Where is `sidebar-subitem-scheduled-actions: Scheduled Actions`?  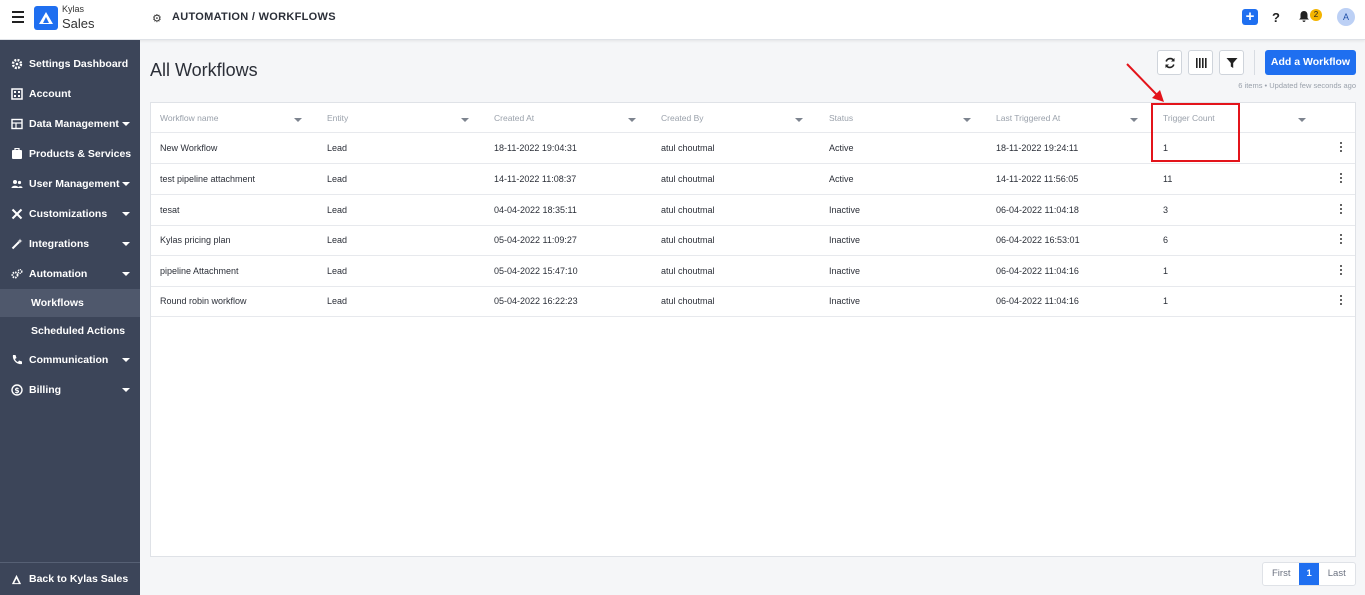 sidebar-subitem-scheduled-actions: Scheduled Actions is located at coordinates (70, 331).